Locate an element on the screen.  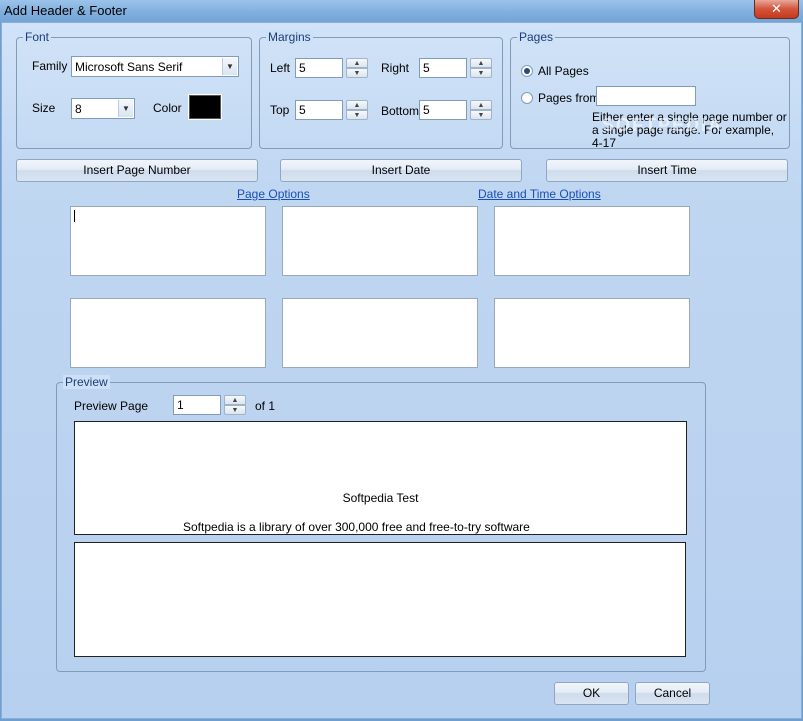
right-margin-label: Right is located at coordinates (395, 68).